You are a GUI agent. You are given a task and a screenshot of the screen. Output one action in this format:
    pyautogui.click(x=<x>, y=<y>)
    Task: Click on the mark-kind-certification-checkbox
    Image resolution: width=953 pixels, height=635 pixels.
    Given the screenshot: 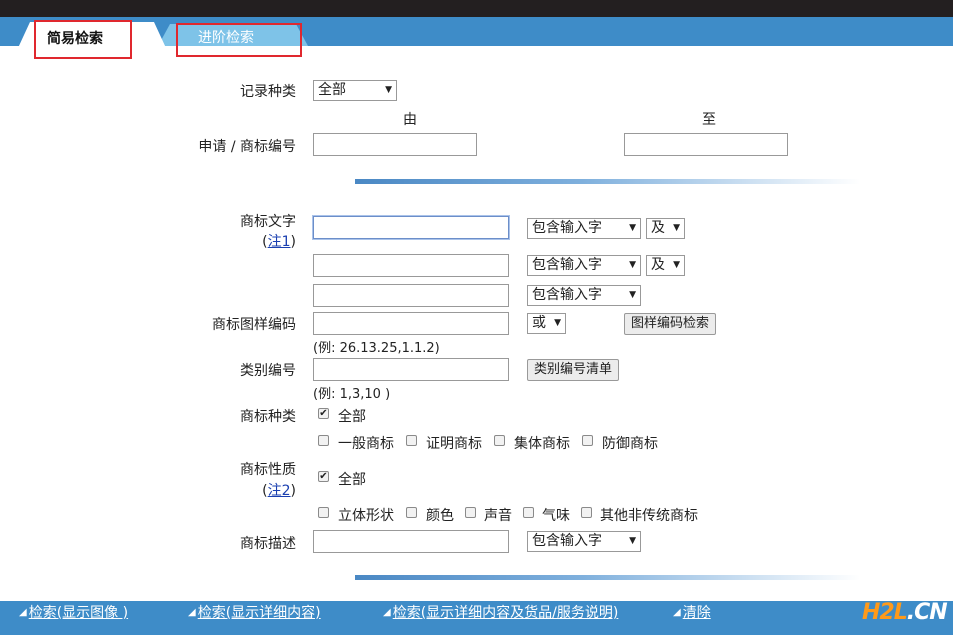 What is the action you would take?
    pyautogui.click(x=411, y=440)
    